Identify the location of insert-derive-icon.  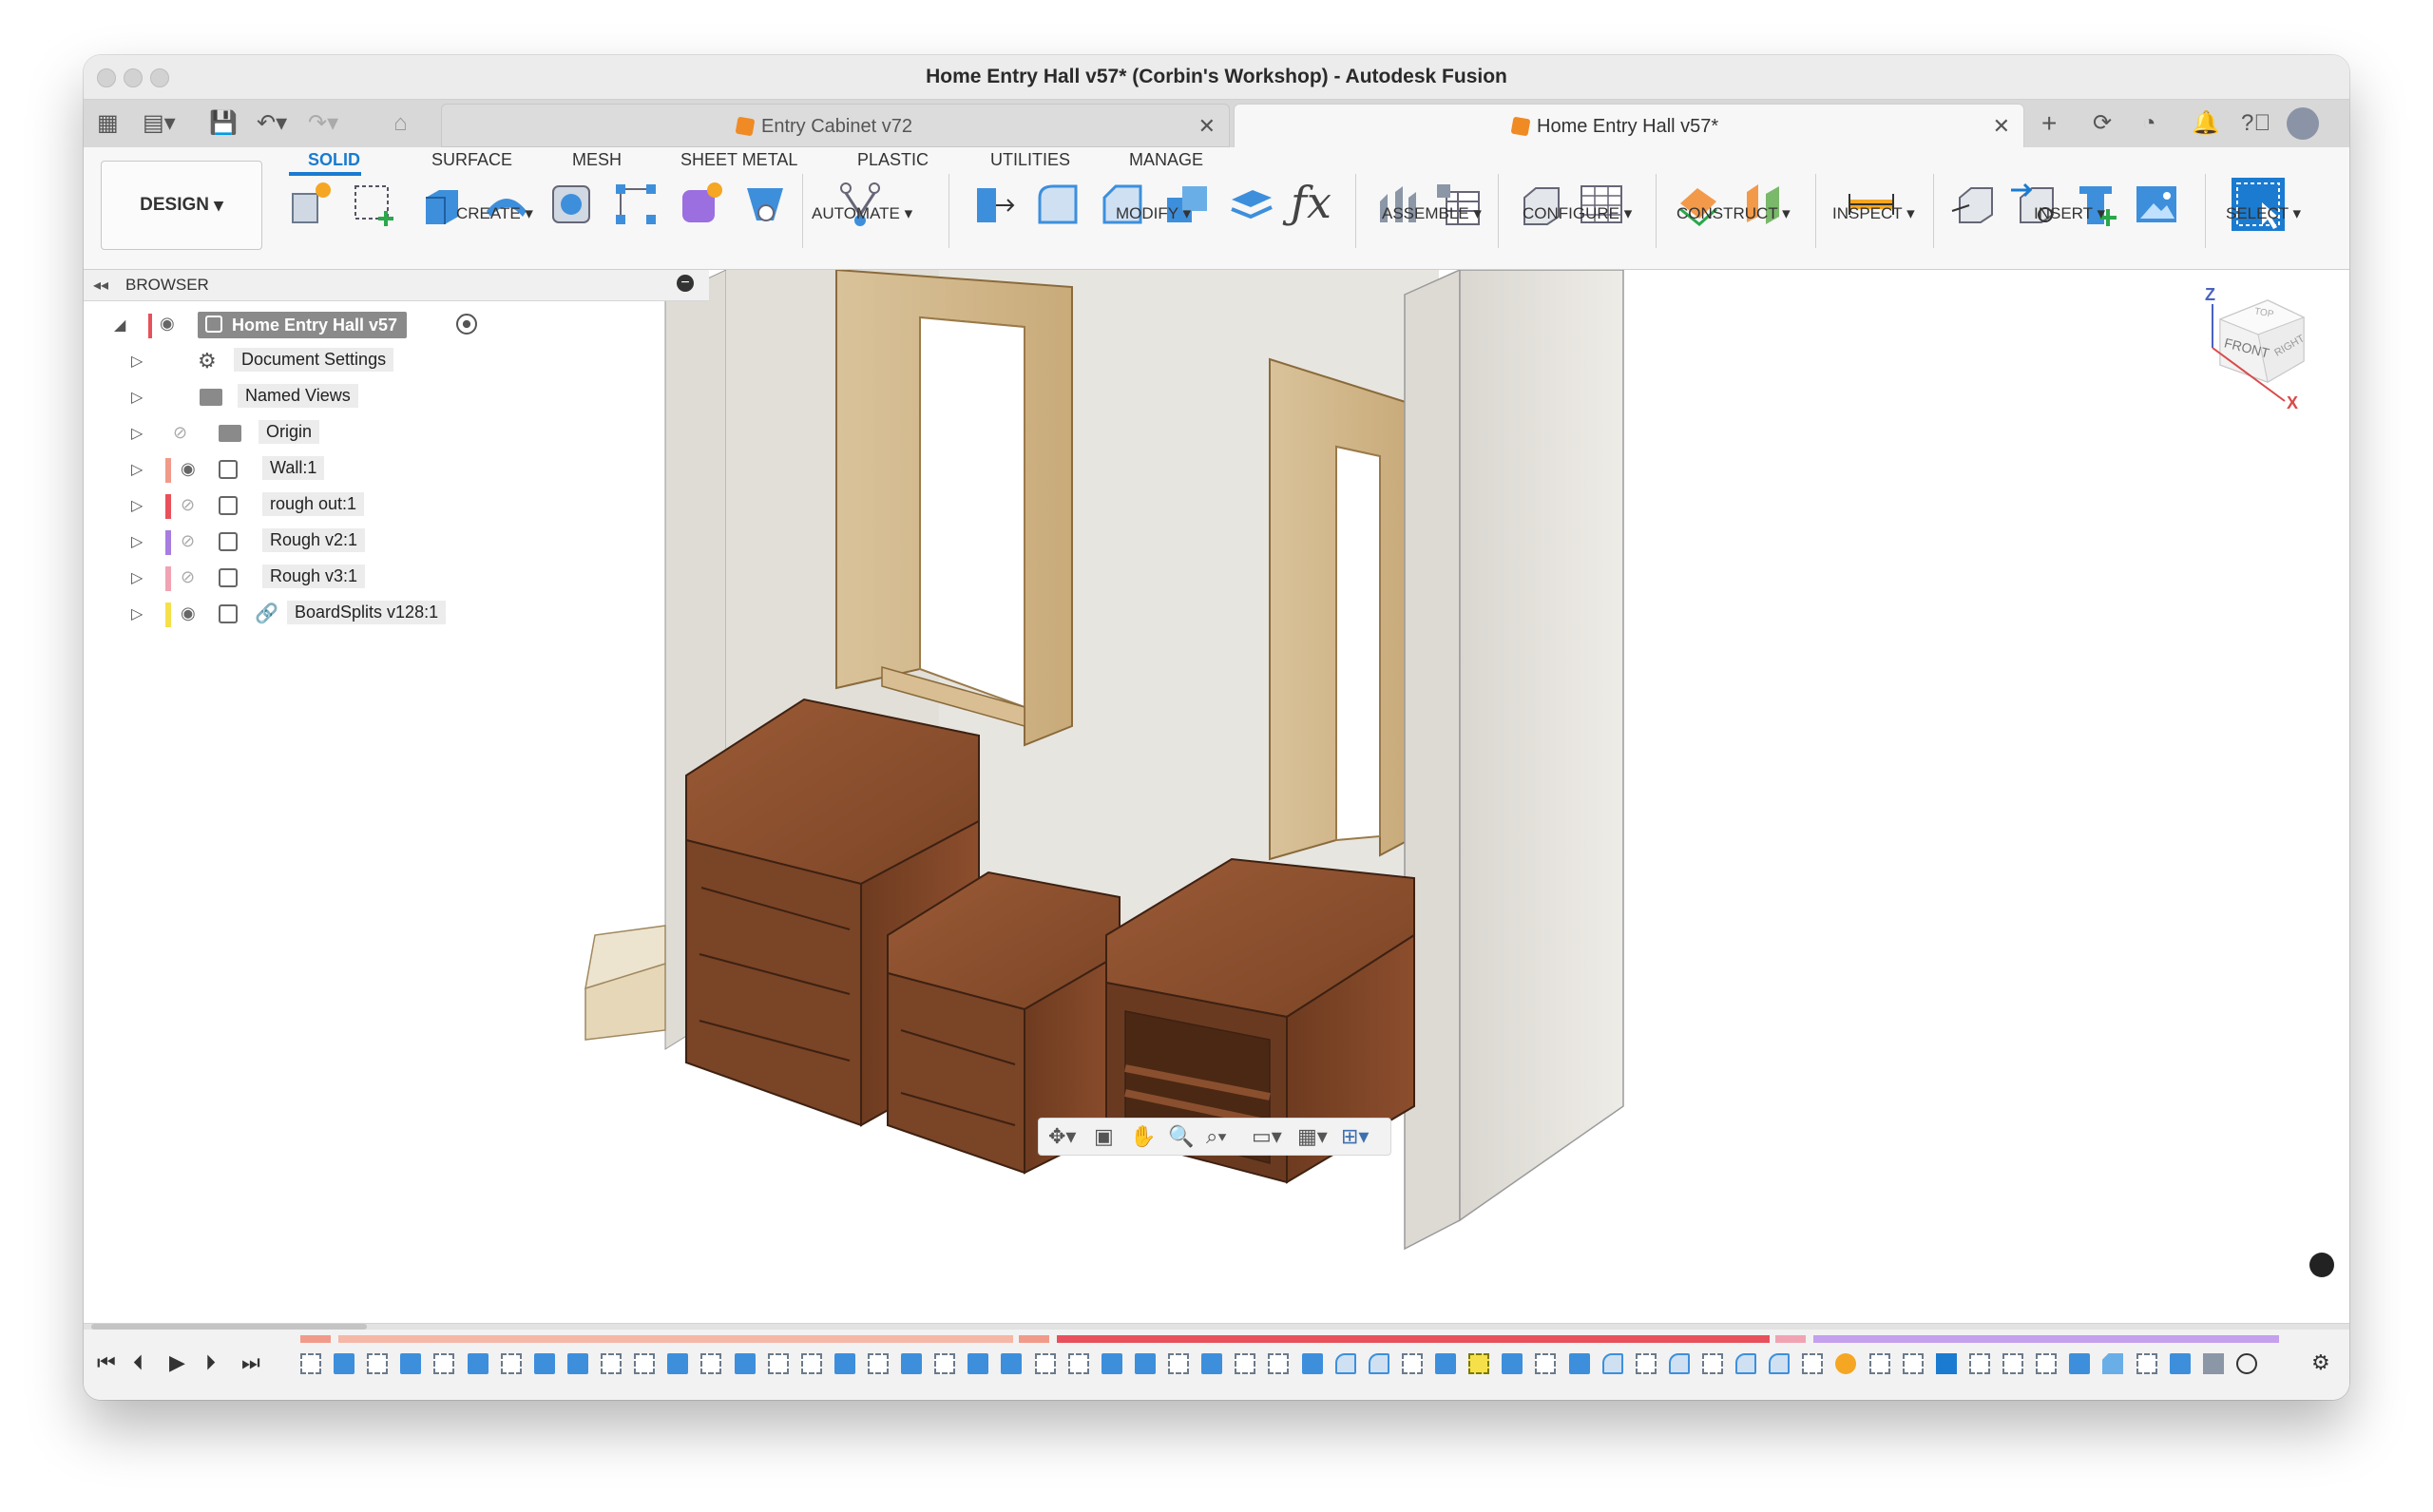
(1974, 204).